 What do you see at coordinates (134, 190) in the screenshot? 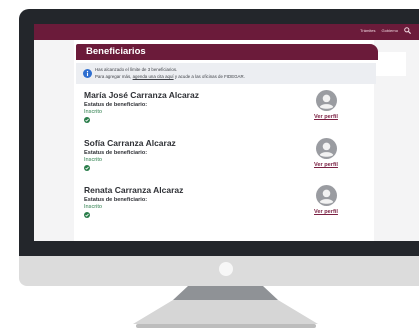
I see `beneficiary-name: Renata Carranza Alcaraz` at bounding box center [134, 190].